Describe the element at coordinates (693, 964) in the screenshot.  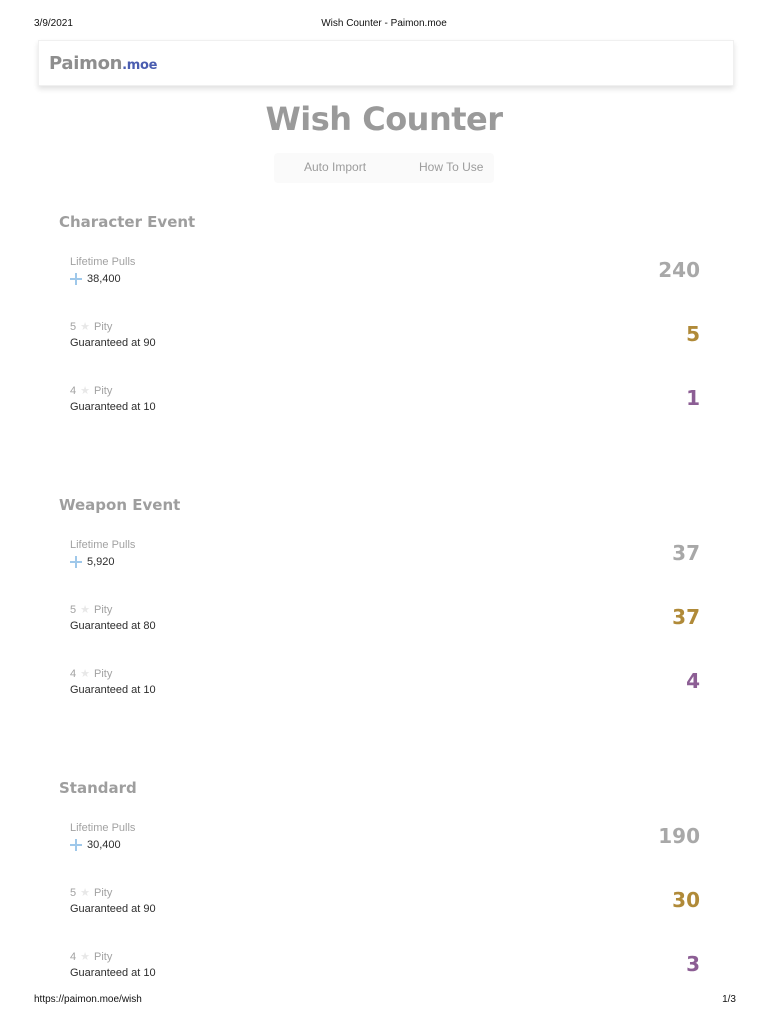
I see `four-star-pity-value: 3` at that location.